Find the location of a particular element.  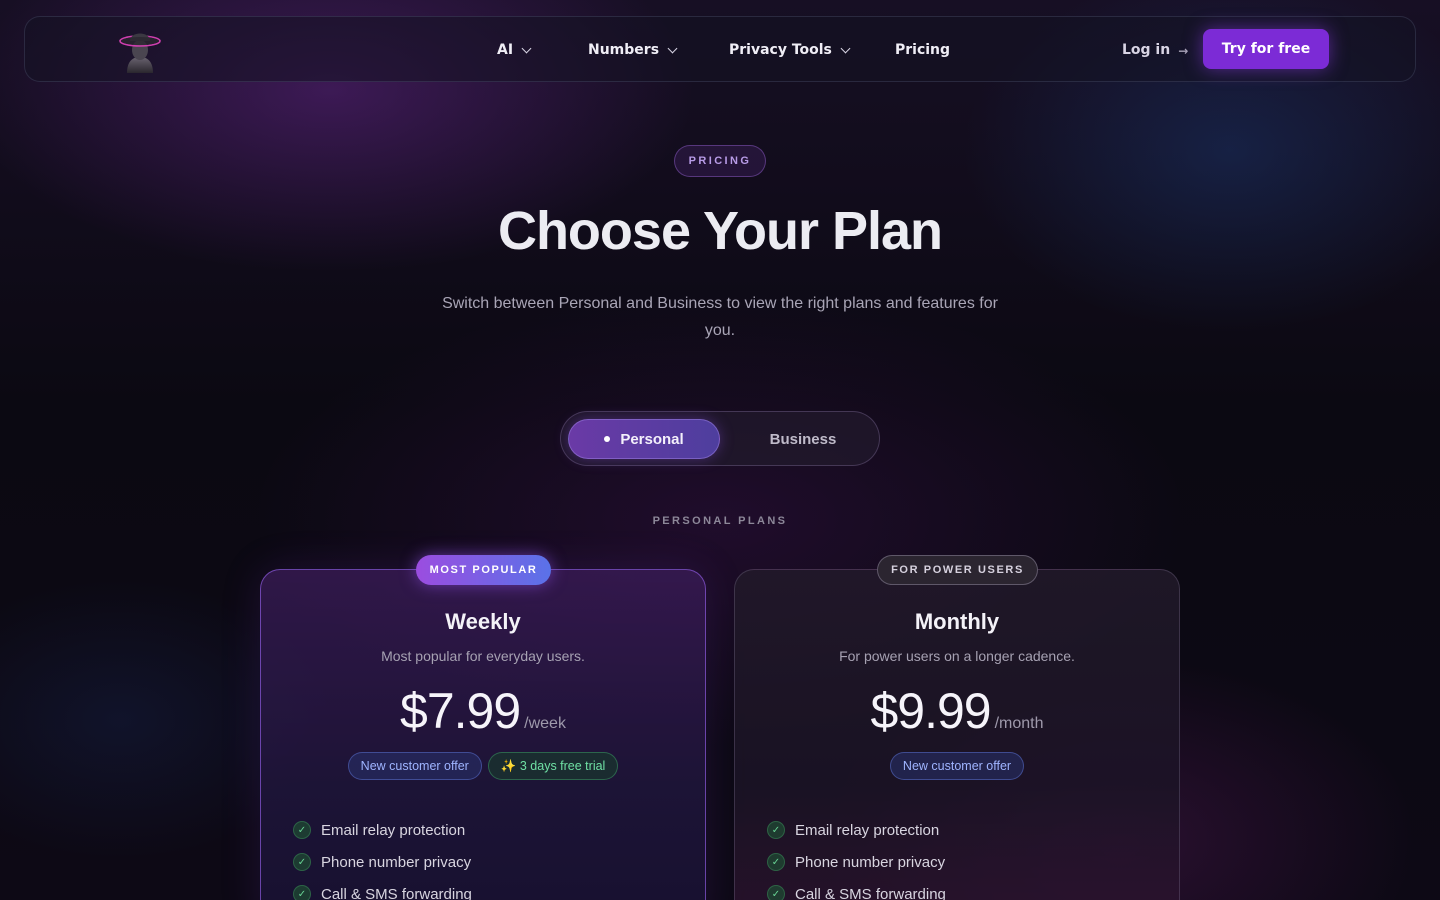

plan-badge: FOR POWER USERS is located at coordinates (957, 570).